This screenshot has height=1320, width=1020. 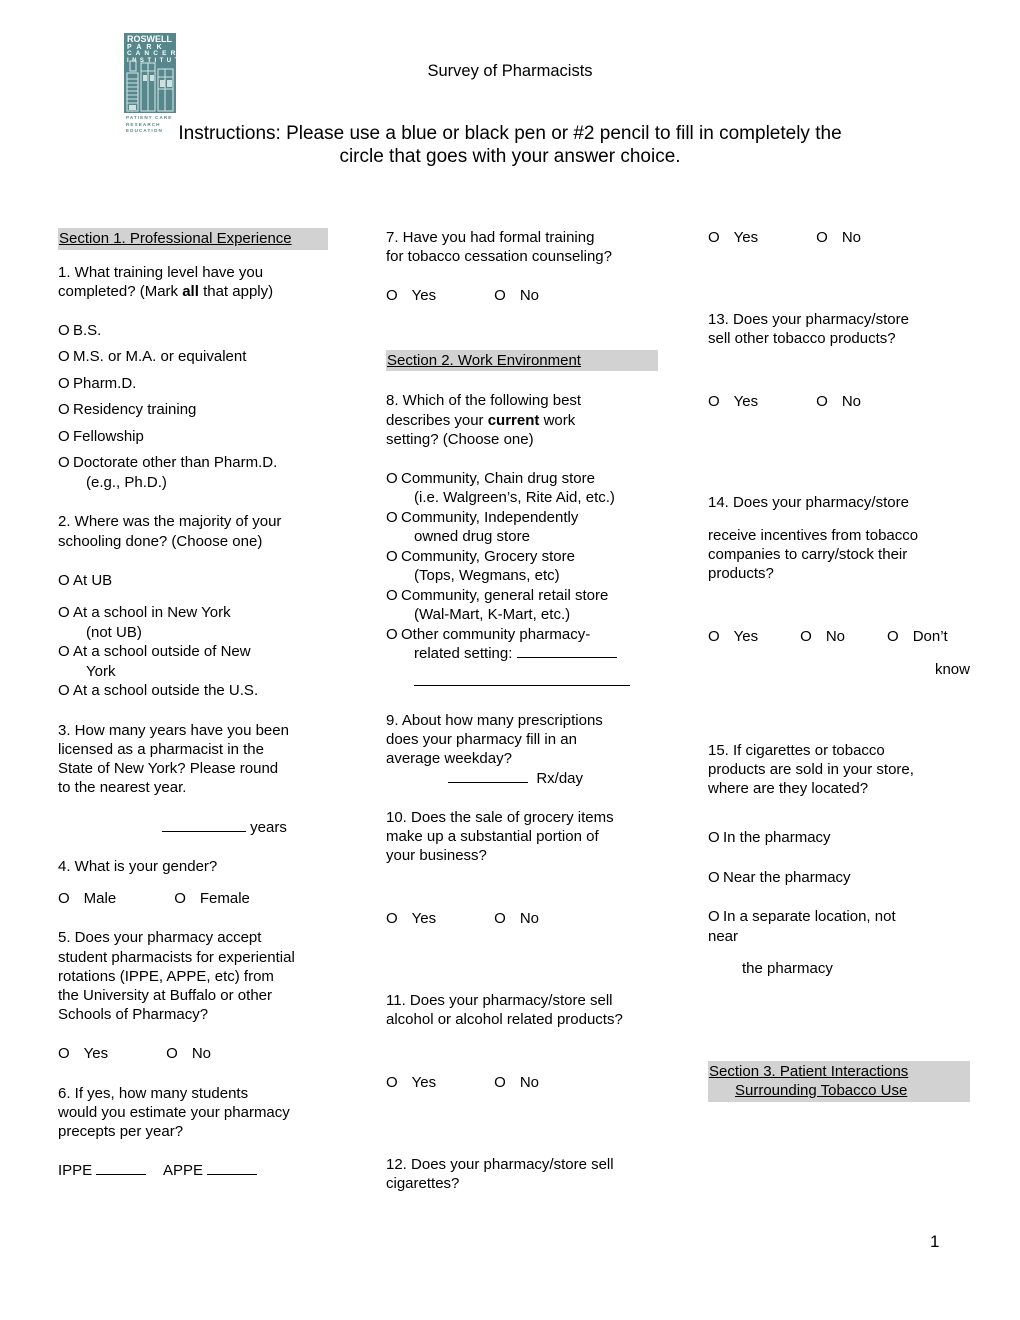 What do you see at coordinates (143, 124) in the screenshot?
I see `logo-tag-line-2: RESEARCH` at bounding box center [143, 124].